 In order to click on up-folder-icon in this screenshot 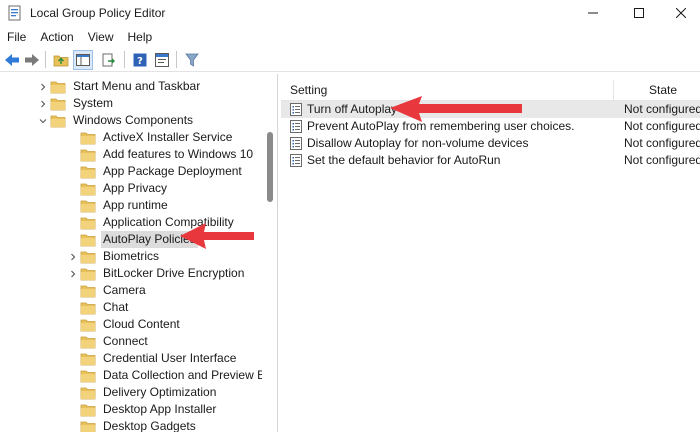, I will do `click(61, 61)`.